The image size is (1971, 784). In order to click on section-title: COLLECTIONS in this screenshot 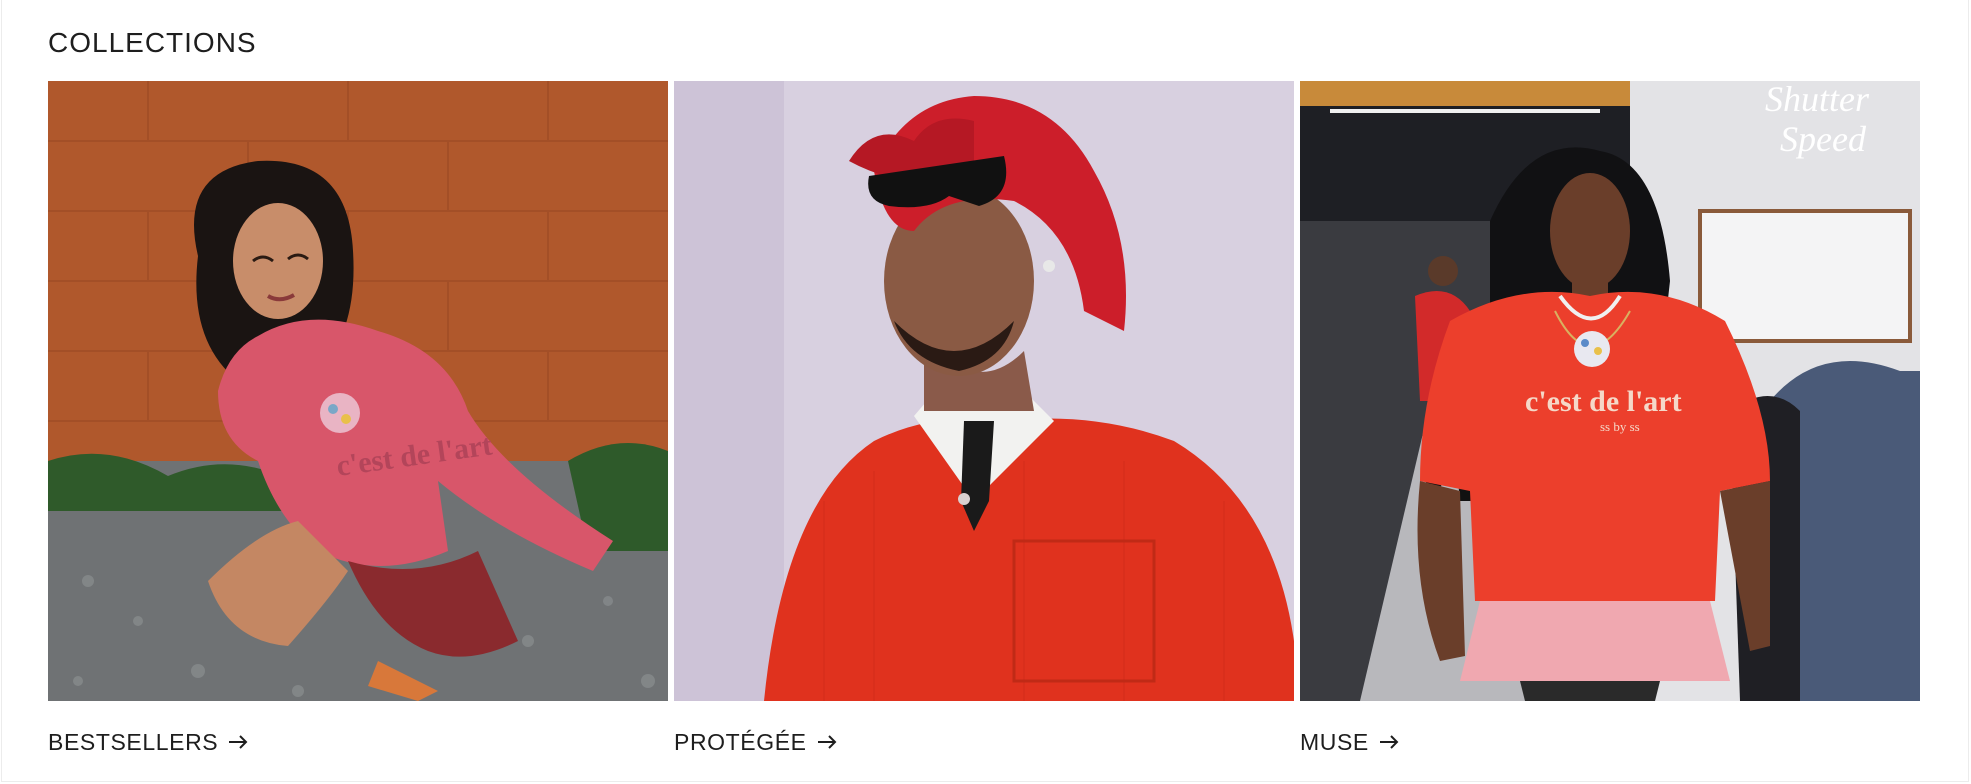, I will do `click(152, 43)`.